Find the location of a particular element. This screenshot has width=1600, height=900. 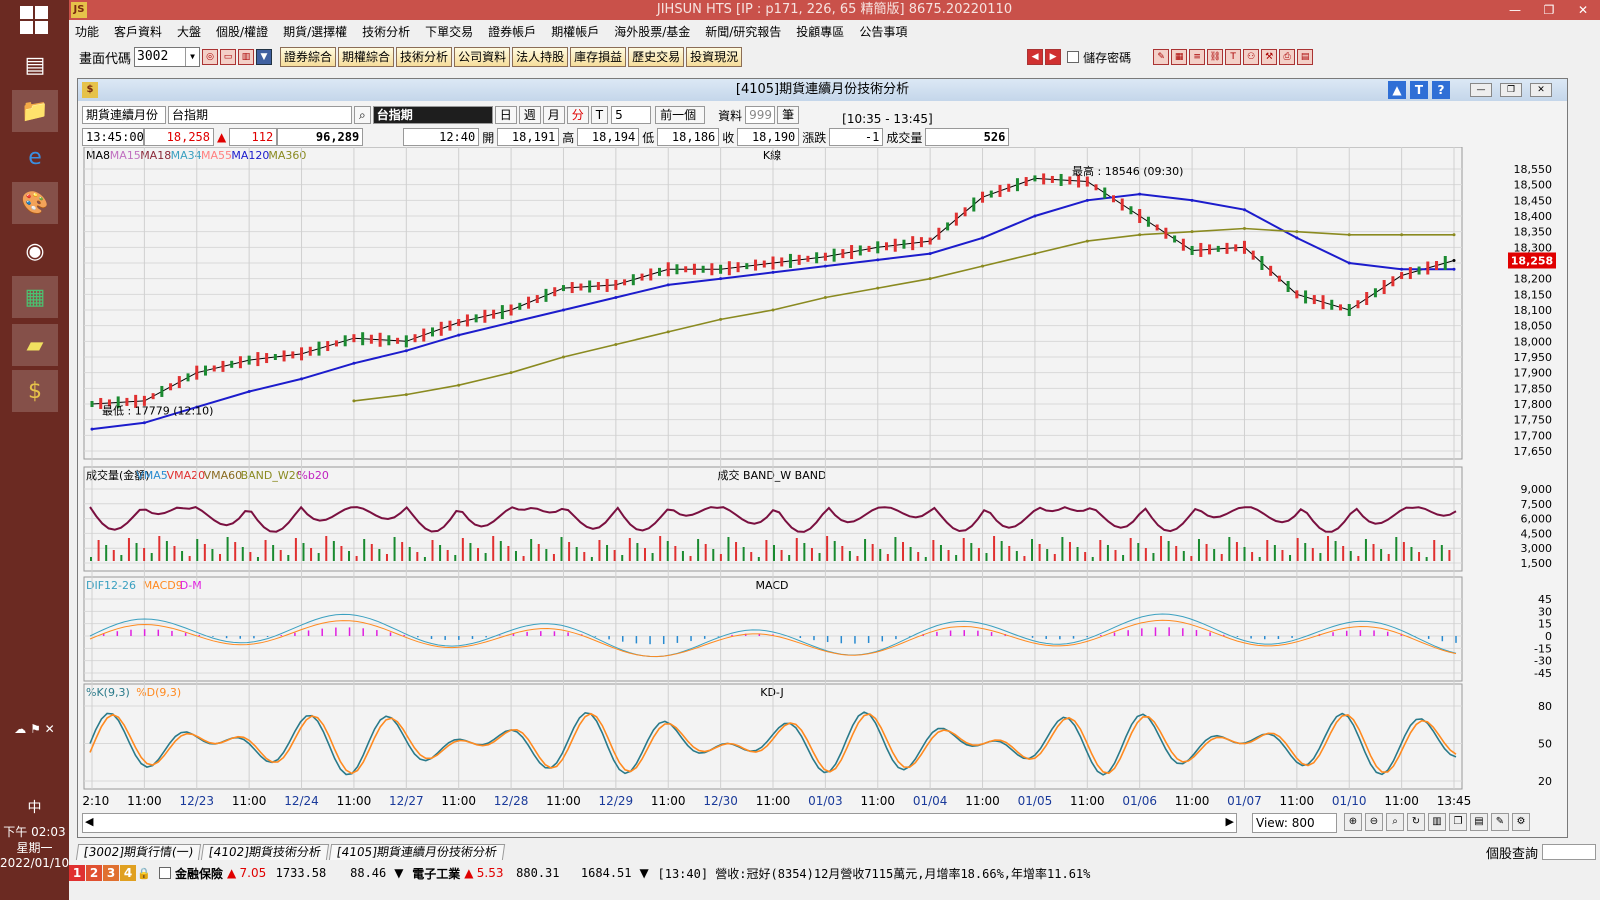

stock-query-input is located at coordinates (1569, 852).